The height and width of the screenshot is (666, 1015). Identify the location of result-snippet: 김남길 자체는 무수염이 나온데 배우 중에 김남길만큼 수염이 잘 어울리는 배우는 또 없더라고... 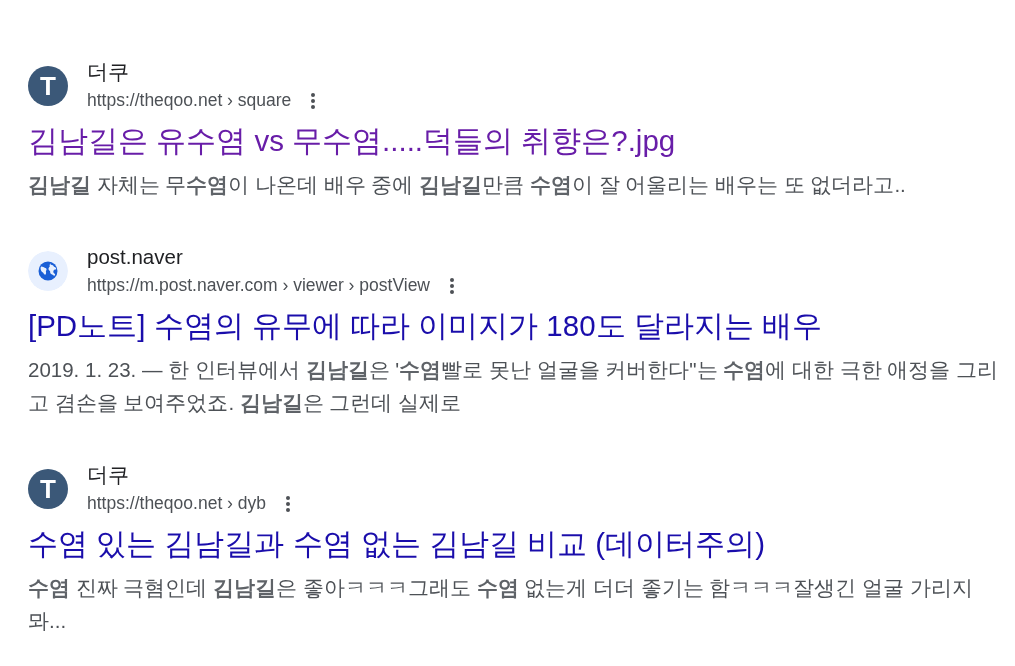
(467, 185).